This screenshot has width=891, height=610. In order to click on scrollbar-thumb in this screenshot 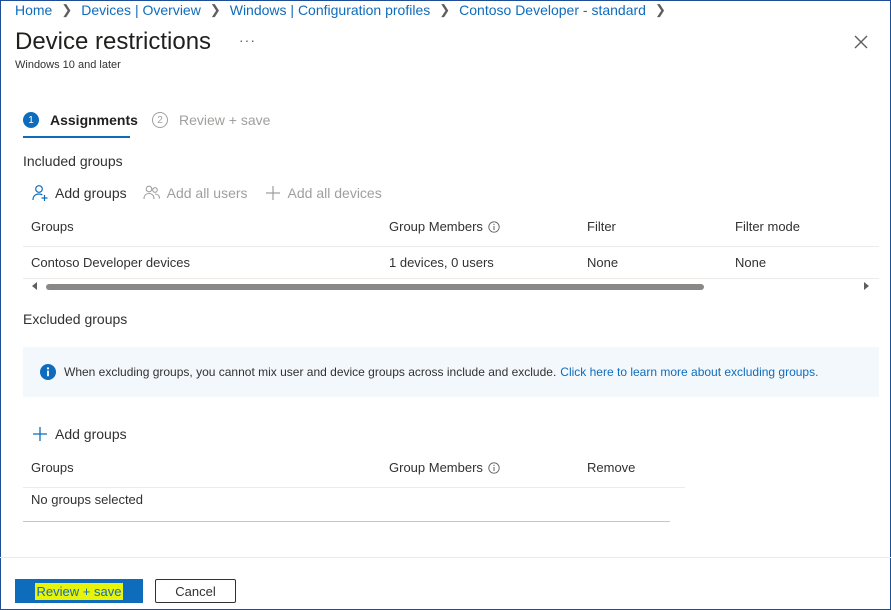, I will do `click(375, 287)`.